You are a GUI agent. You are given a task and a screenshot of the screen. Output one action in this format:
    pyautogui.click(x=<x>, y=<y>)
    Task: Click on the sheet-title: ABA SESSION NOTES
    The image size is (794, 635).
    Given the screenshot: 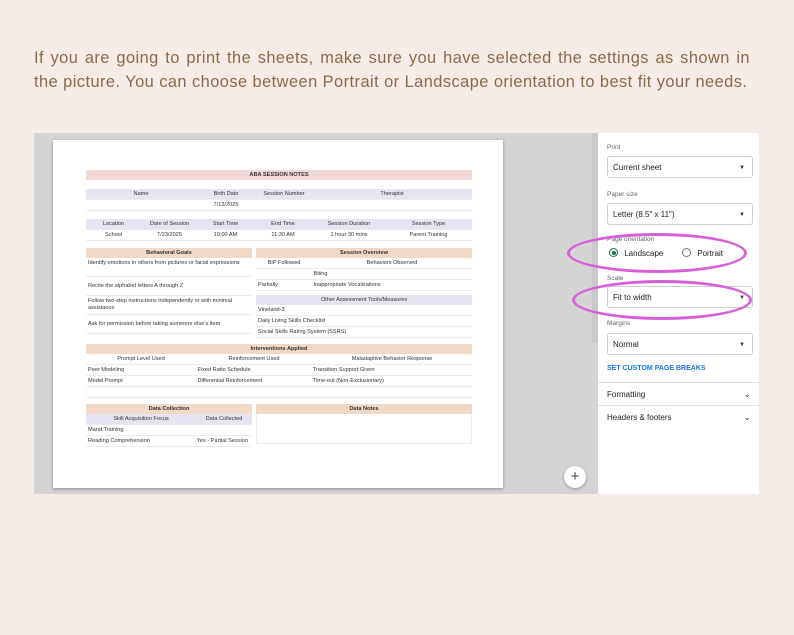 What is the action you would take?
    pyautogui.click(x=279, y=175)
    